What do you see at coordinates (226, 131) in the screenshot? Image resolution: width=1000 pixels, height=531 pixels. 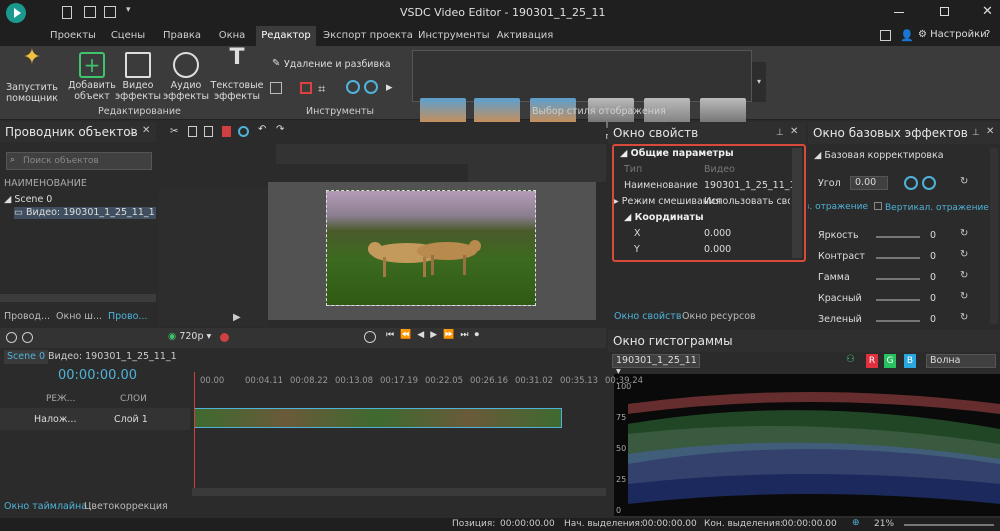 I see `delete-icon` at bounding box center [226, 131].